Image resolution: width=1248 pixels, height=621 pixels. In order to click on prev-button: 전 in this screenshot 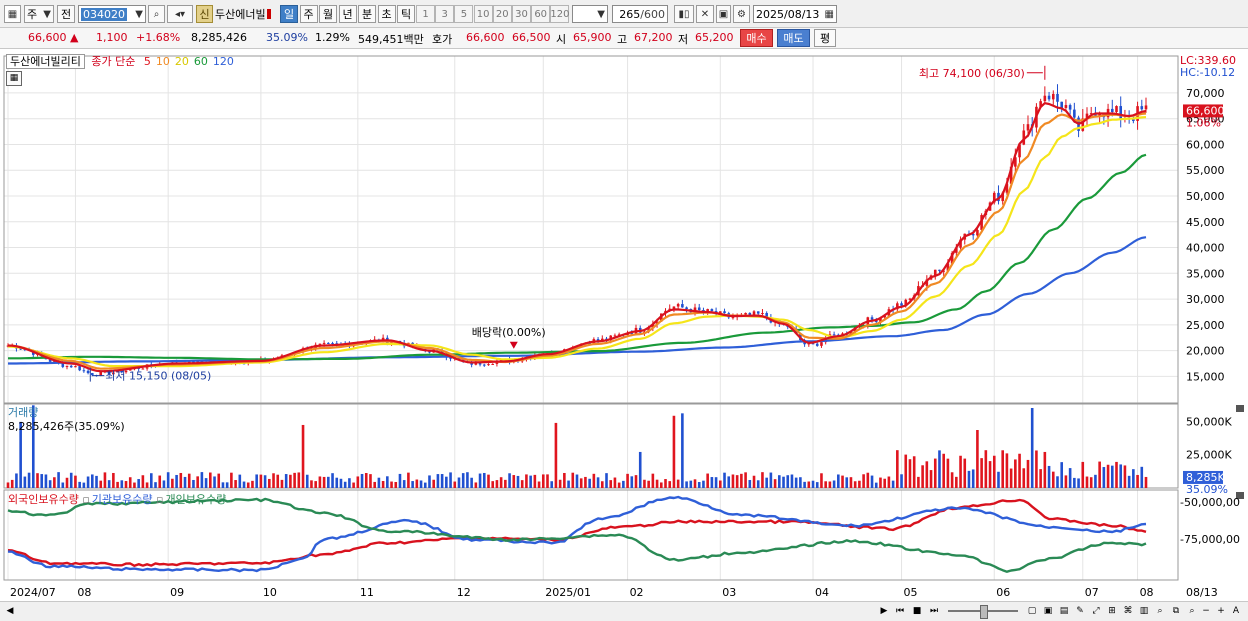, I will do `click(66, 14)`.